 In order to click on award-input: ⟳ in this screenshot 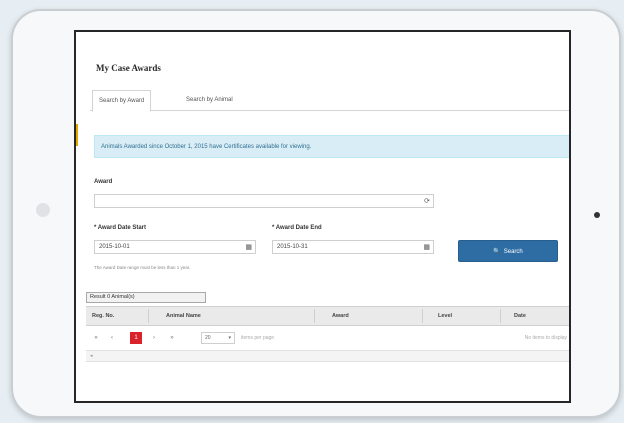, I will do `click(264, 201)`.